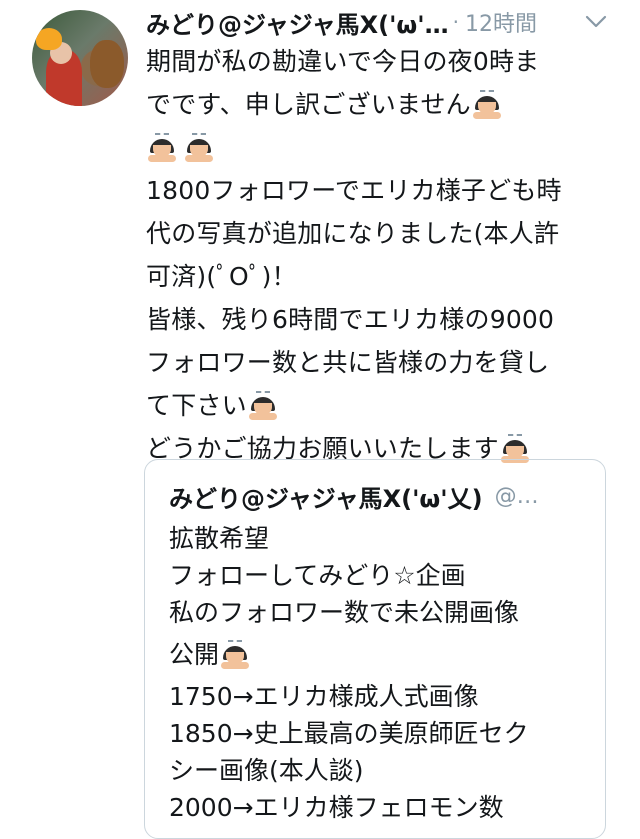  I want to click on quoted-line: 2000→エリカ様フェロモン数, so click(336, 807).